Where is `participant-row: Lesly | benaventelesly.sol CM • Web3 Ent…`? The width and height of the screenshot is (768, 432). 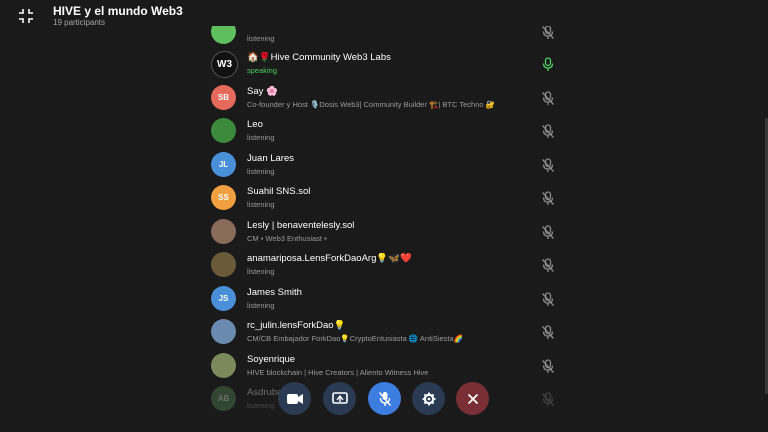
participant-row: Lesly | benaventelesly.sol CM • Web3 Ent… is located at coordinates (385, 232).